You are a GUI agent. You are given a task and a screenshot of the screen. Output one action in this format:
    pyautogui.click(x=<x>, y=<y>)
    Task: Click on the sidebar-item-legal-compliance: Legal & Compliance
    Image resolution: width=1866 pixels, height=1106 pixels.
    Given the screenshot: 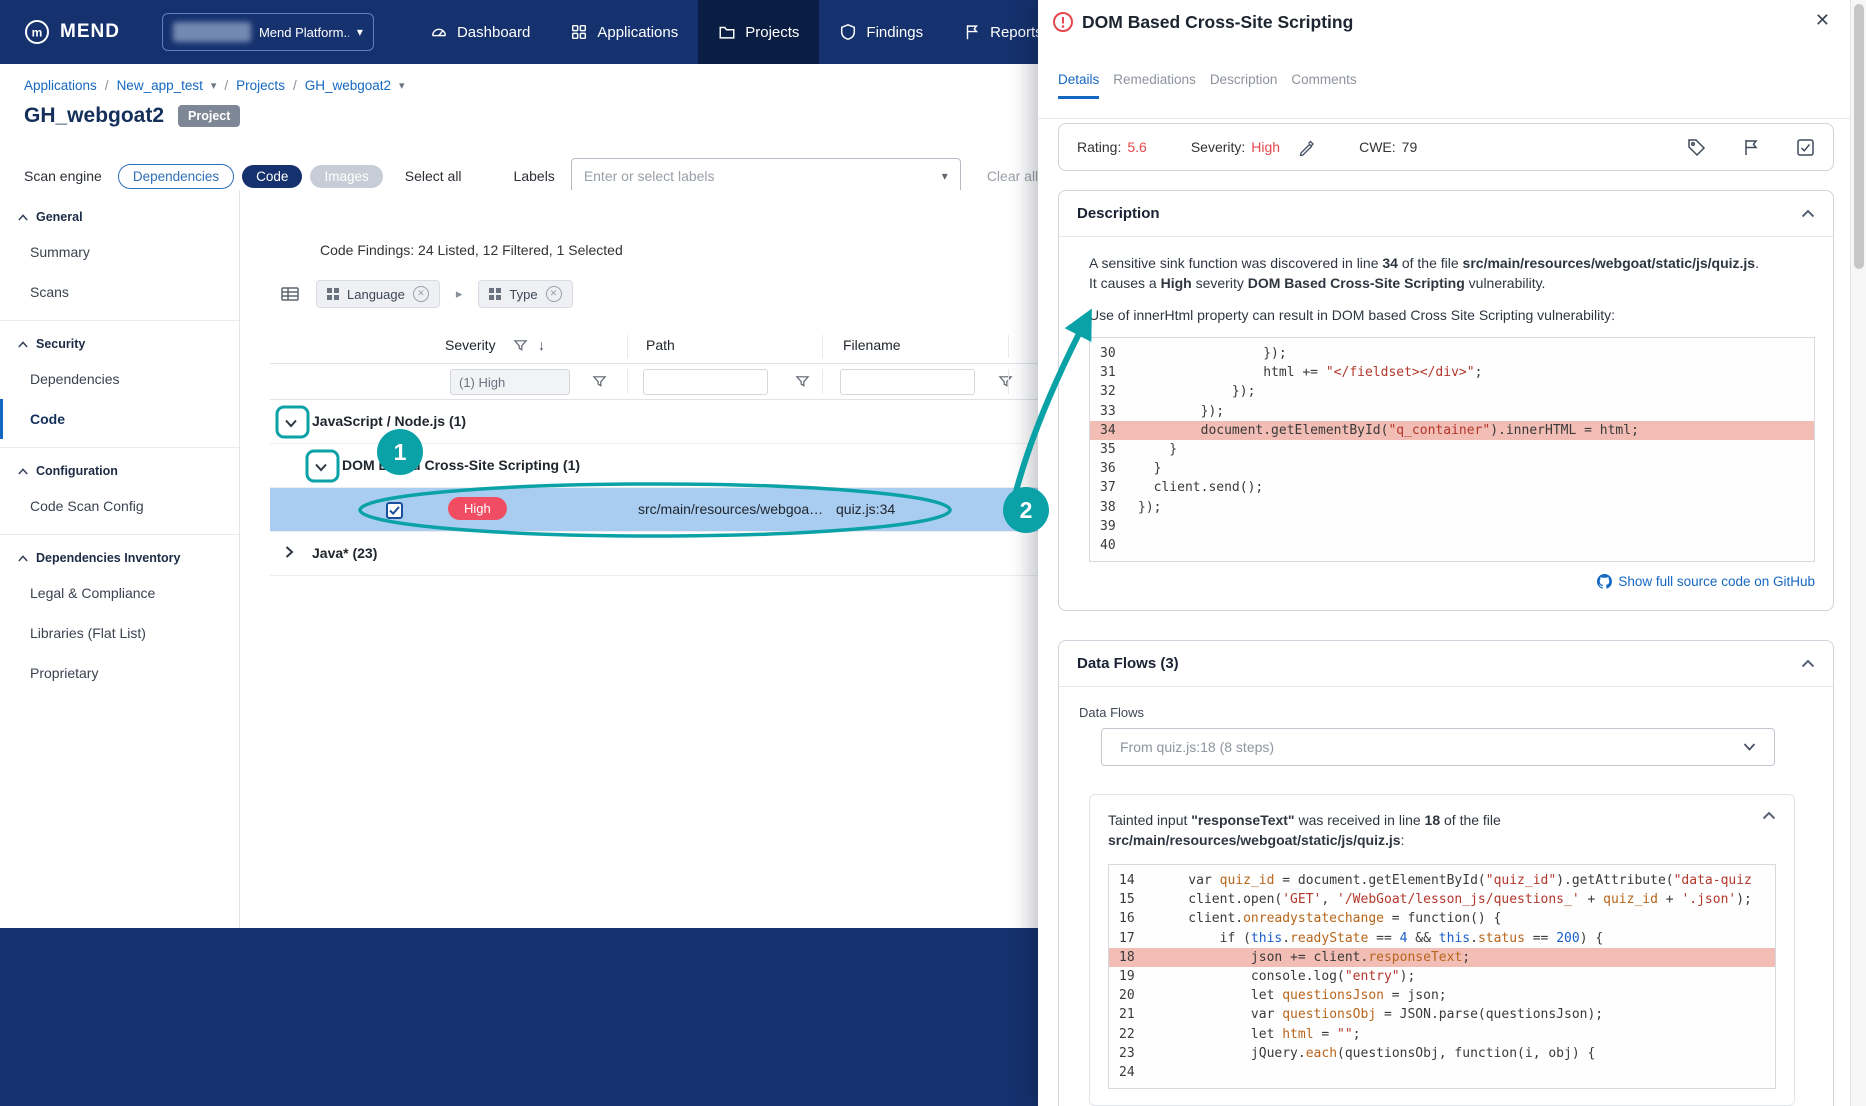 What is the action you would take?
    pyautogui.click(x=119, y=593)
    